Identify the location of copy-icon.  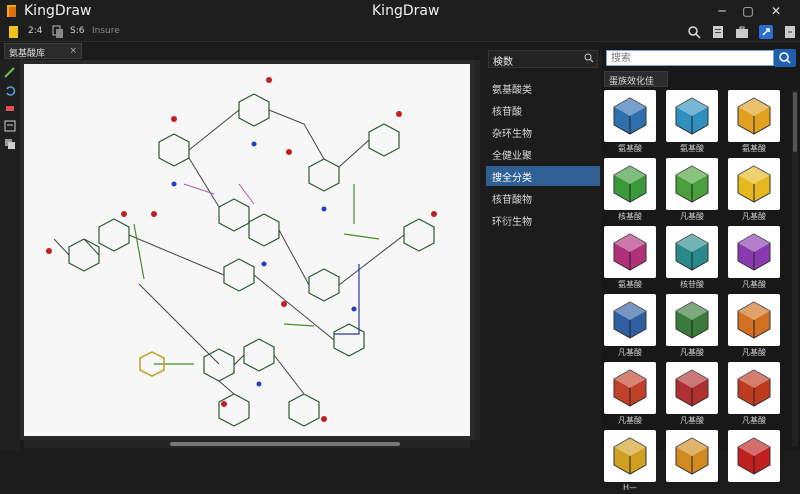
(58, 32).